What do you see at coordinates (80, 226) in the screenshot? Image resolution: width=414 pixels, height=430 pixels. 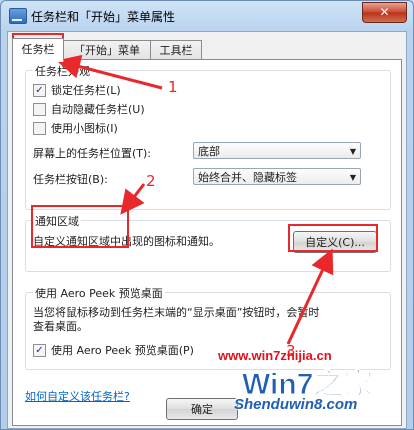 I see `notification-highlight-box` at bounding box center [80, 226].